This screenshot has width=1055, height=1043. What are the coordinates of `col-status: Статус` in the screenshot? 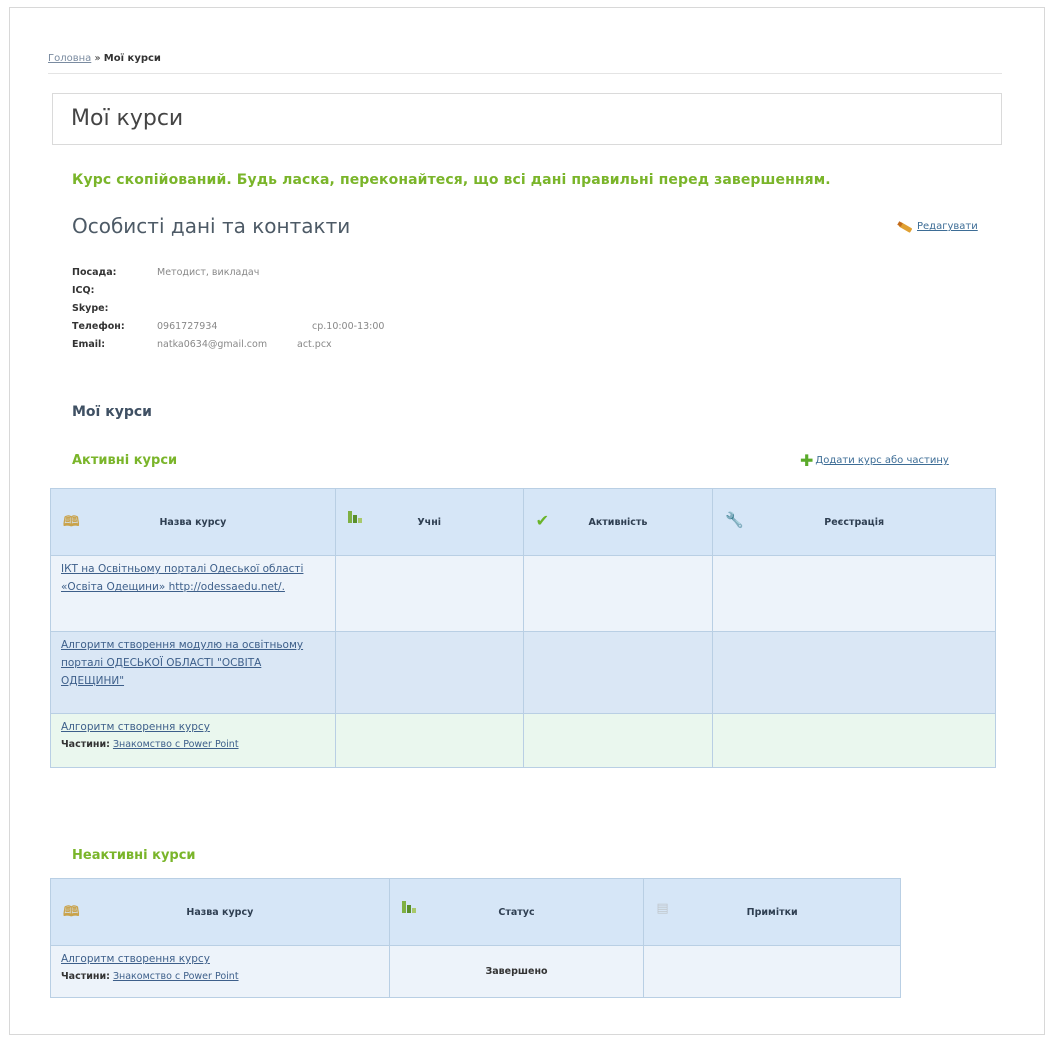 It's located at (516, 912).